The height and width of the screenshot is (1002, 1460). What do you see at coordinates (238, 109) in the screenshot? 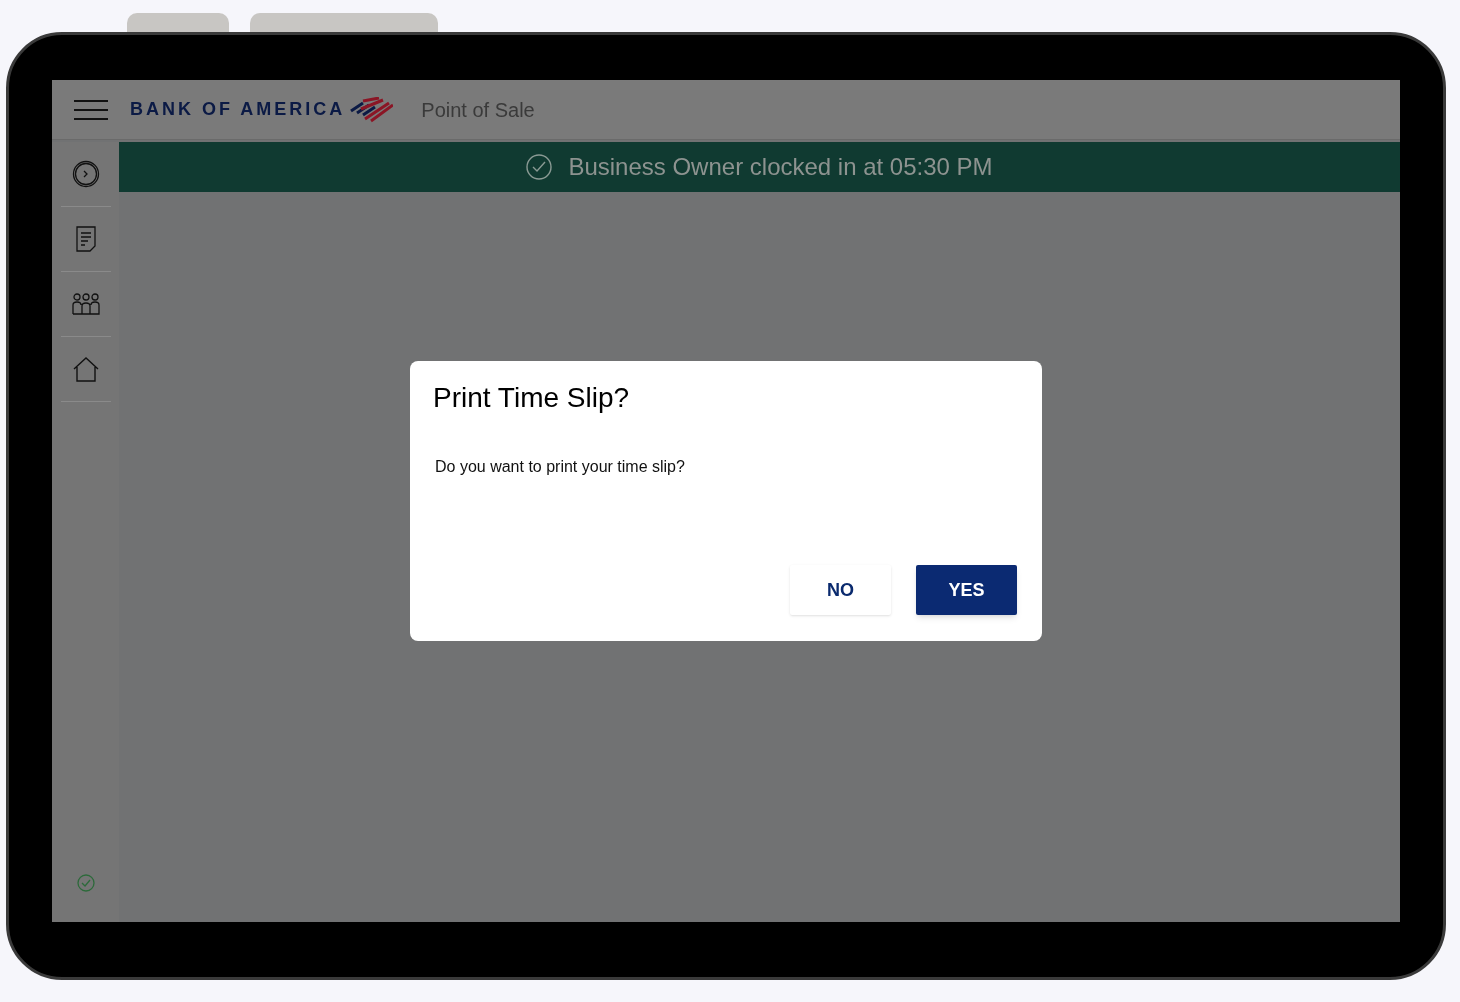
I see `brand-name: BANK OF AMERICA` at bounding box center [238, 109].